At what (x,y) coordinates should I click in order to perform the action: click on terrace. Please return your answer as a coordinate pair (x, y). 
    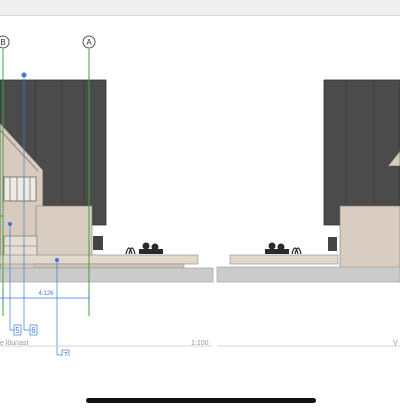
    Looking at the image, I should click on (99, 259).